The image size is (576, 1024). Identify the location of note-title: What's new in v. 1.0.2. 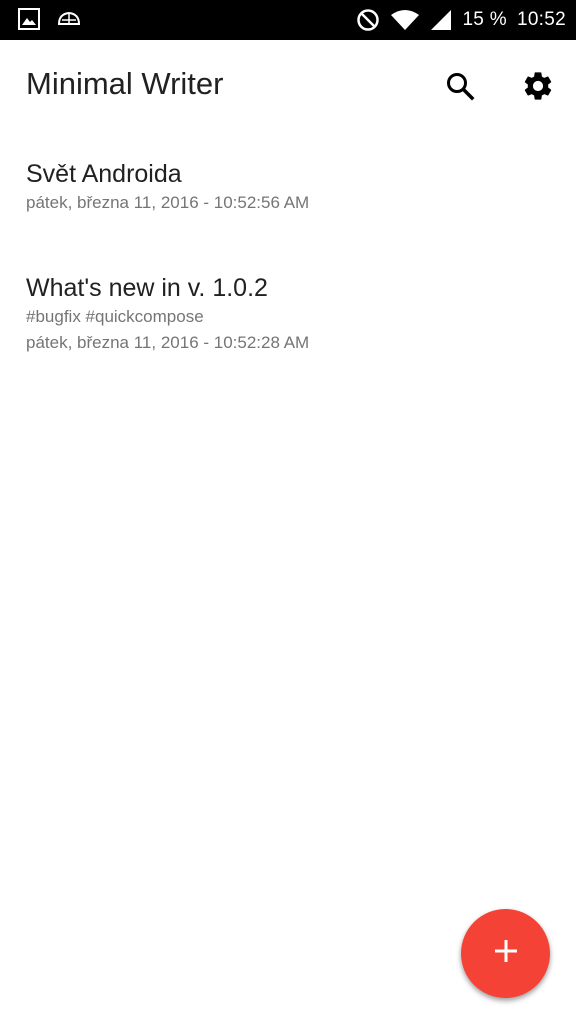
(147, 288).